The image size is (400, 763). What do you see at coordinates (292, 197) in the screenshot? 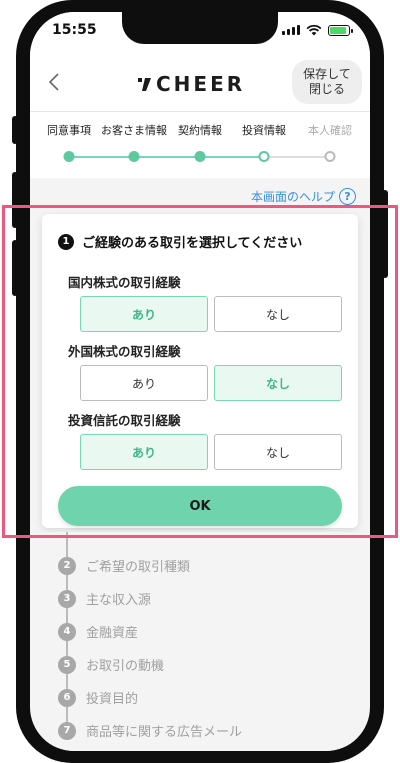
I see `help-link-label: 本画面のヘルプ` at bounding box center [292, 197].